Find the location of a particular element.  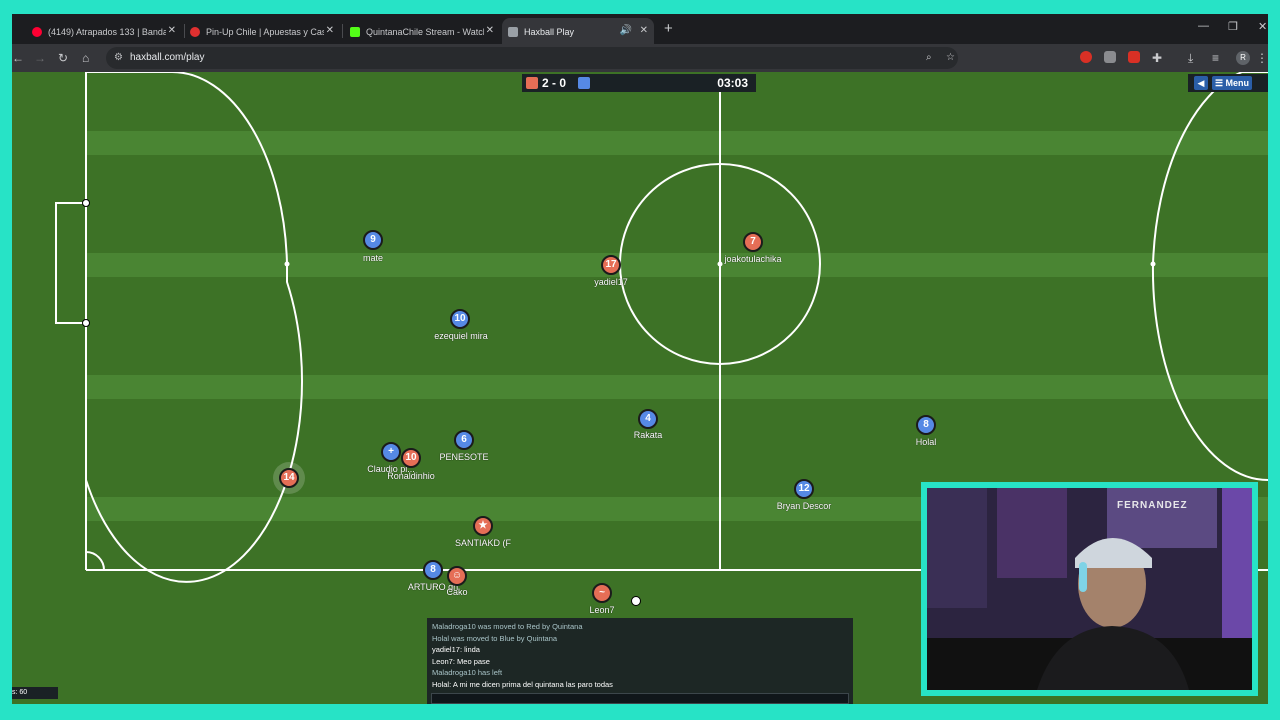

player-avatar: + is located at coordinates (391, 452).